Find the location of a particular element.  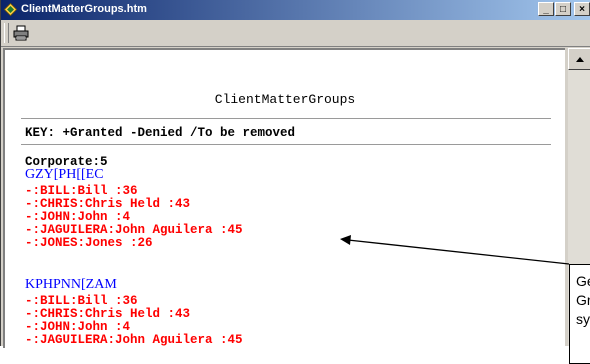

arrowhead-icon is located at coordinates (345, 240).